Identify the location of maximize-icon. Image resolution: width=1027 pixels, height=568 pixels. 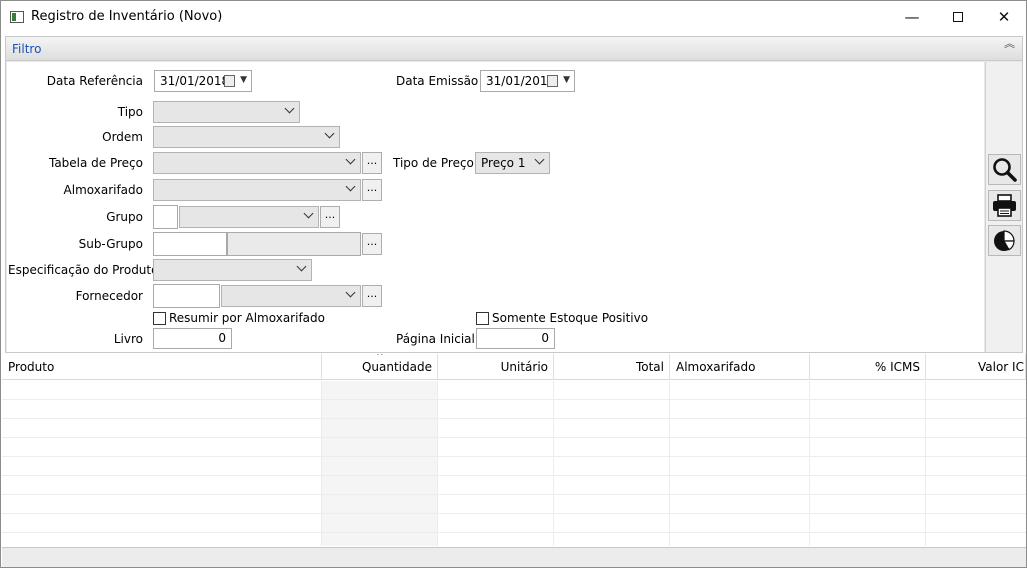
(958, 17).